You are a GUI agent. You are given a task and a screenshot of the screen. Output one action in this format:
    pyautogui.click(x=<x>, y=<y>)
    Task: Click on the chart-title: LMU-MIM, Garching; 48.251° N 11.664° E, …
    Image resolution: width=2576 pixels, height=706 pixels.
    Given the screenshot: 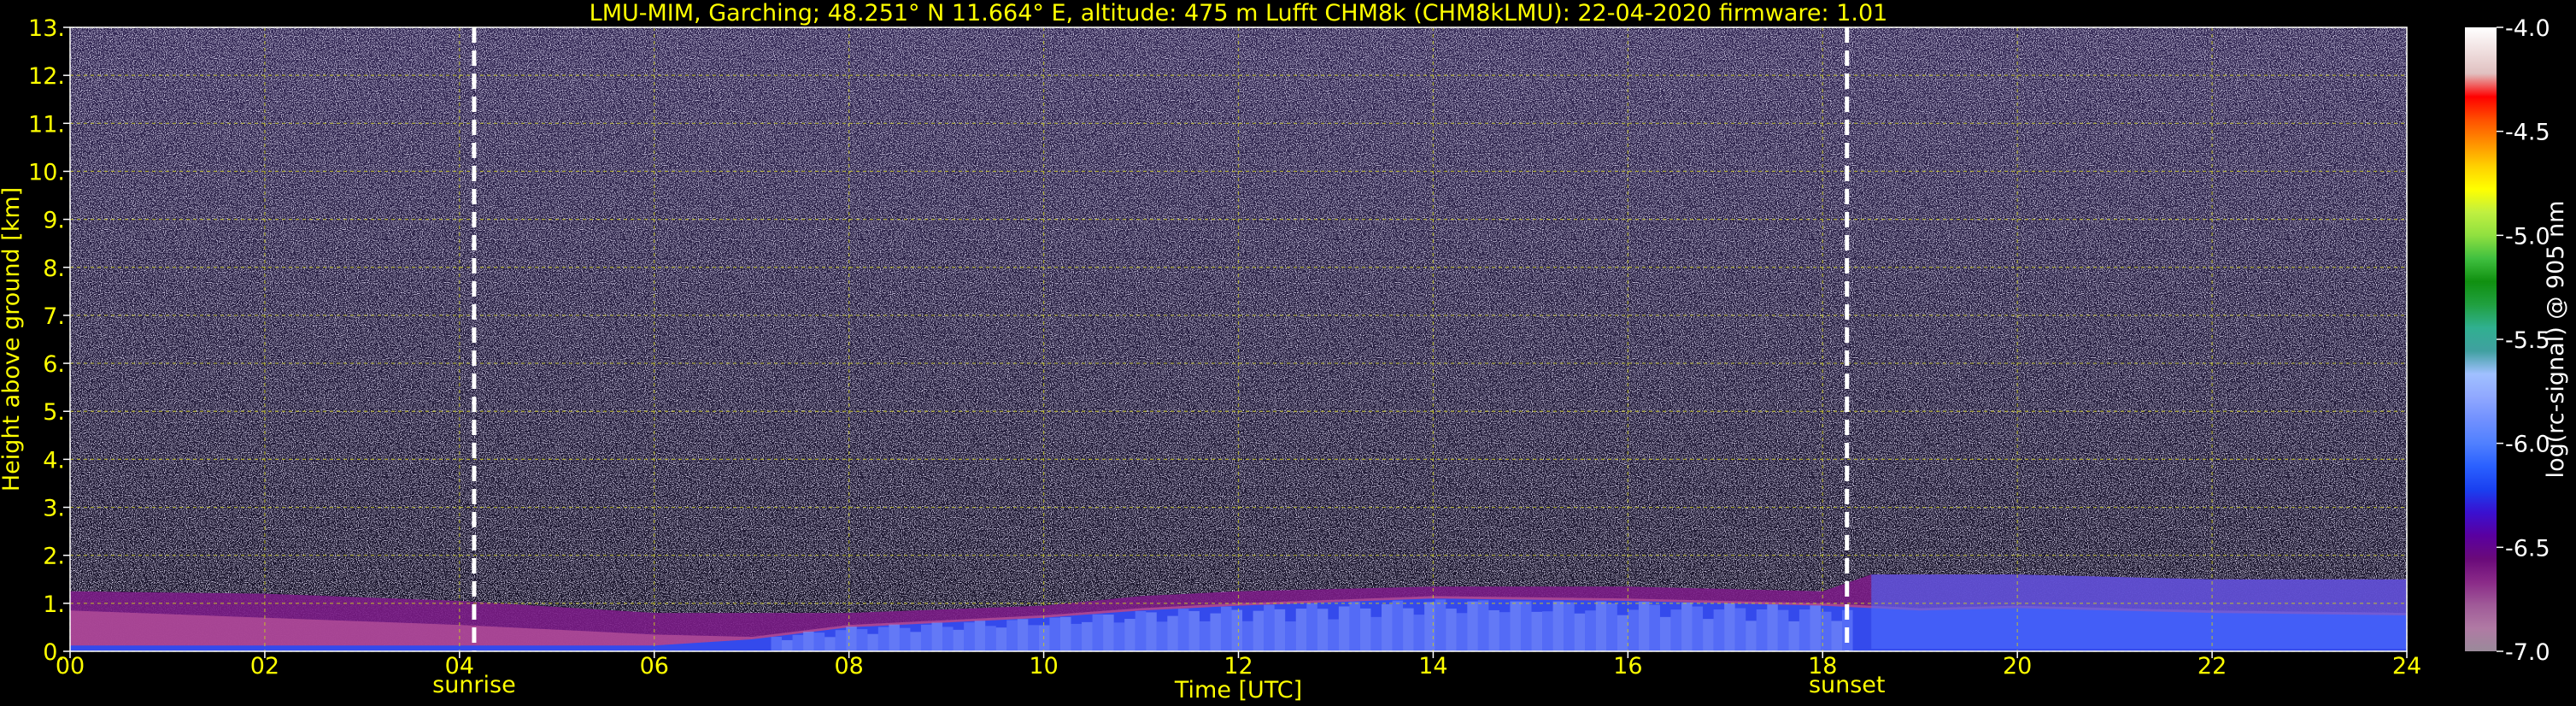 What is the action you would take?
    pyautogui.click(x=1239, y=13)
    